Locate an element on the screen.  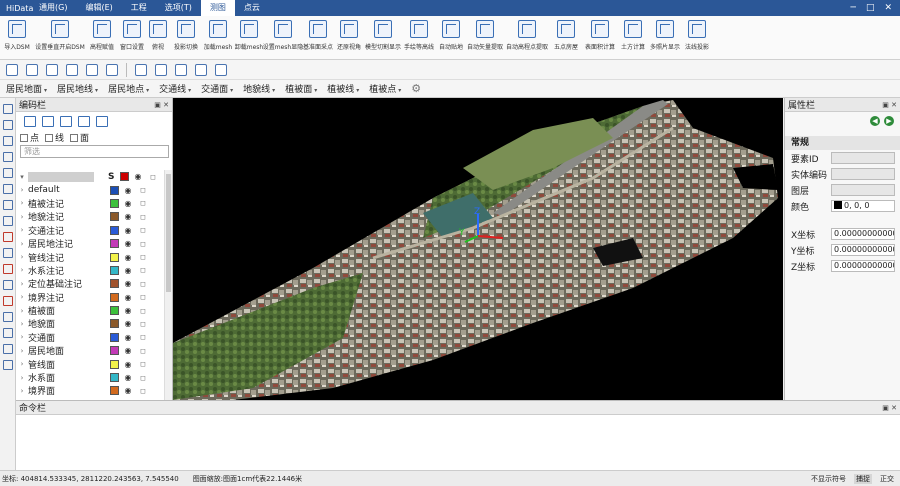
fit-icon is located at coordinates (8, 189).